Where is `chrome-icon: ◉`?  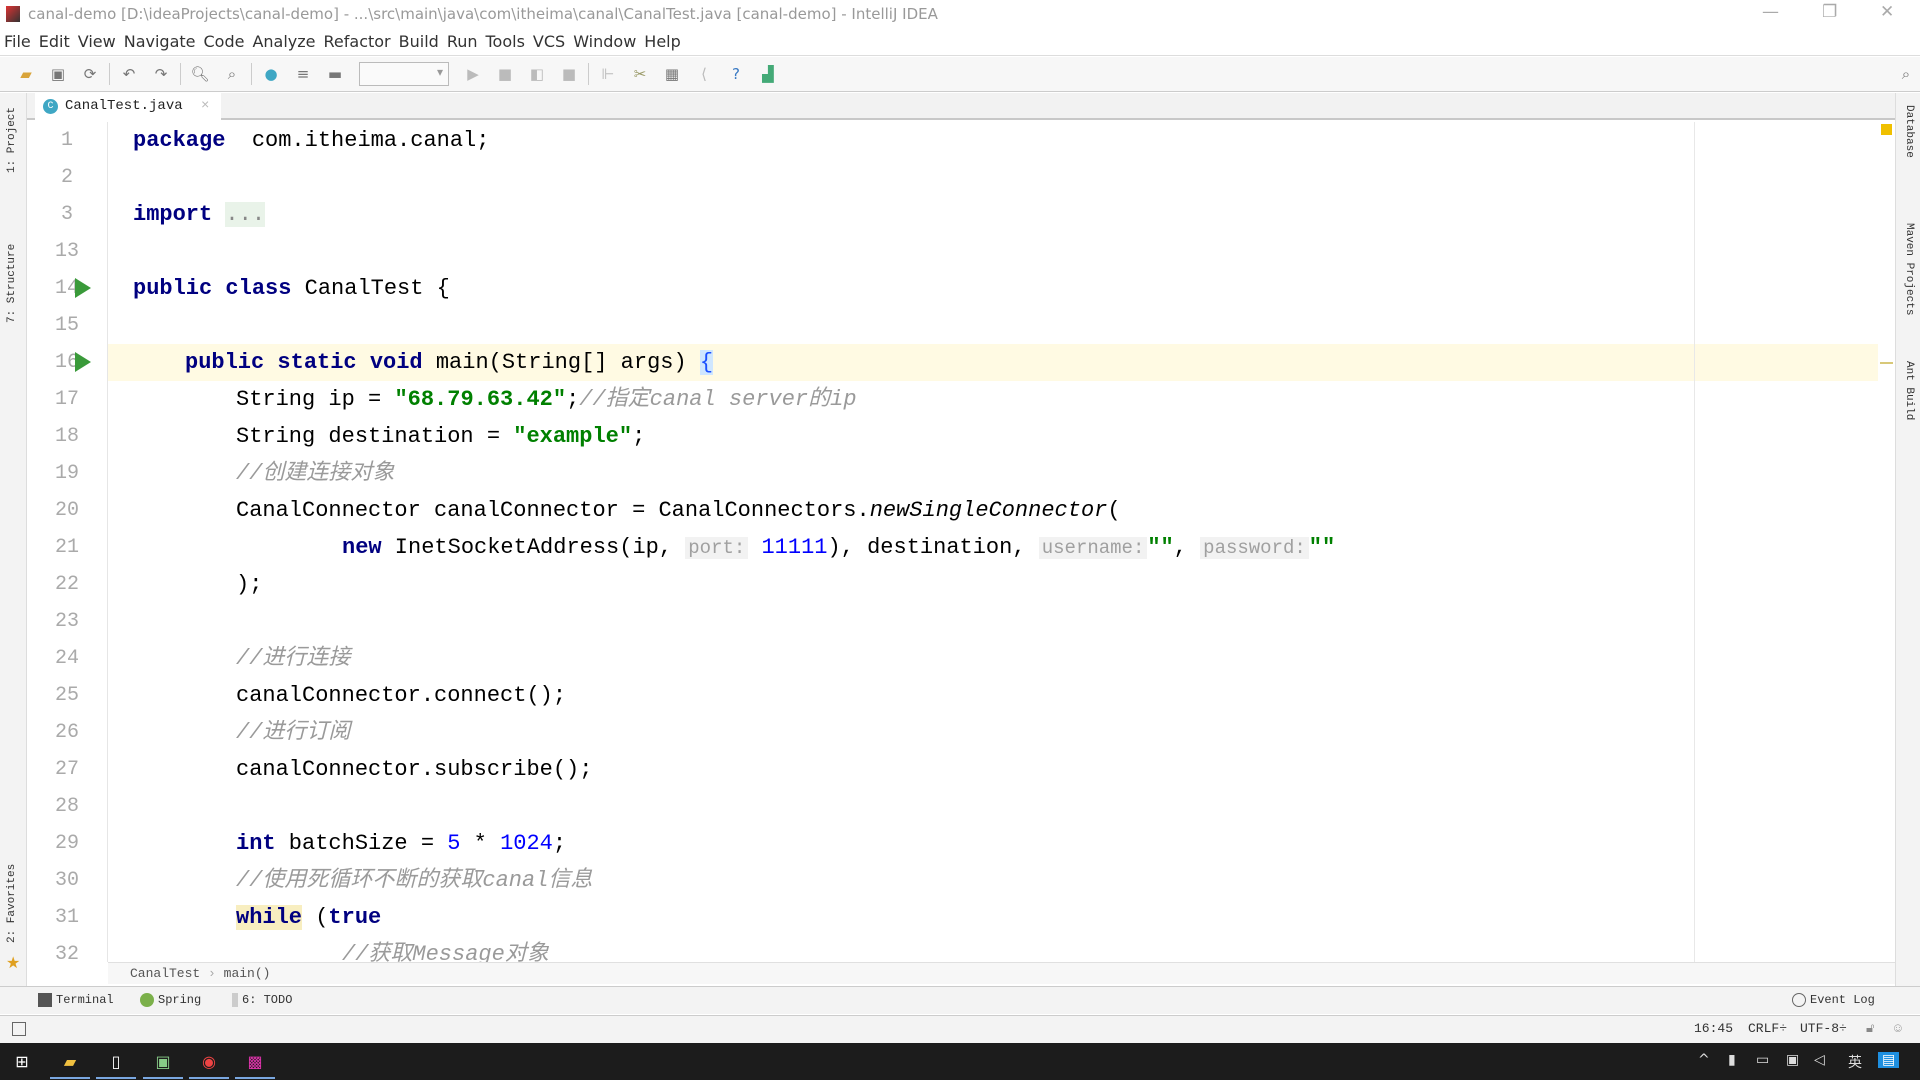
chrome-icon: ◉ is located at coordinates (209, 1064).